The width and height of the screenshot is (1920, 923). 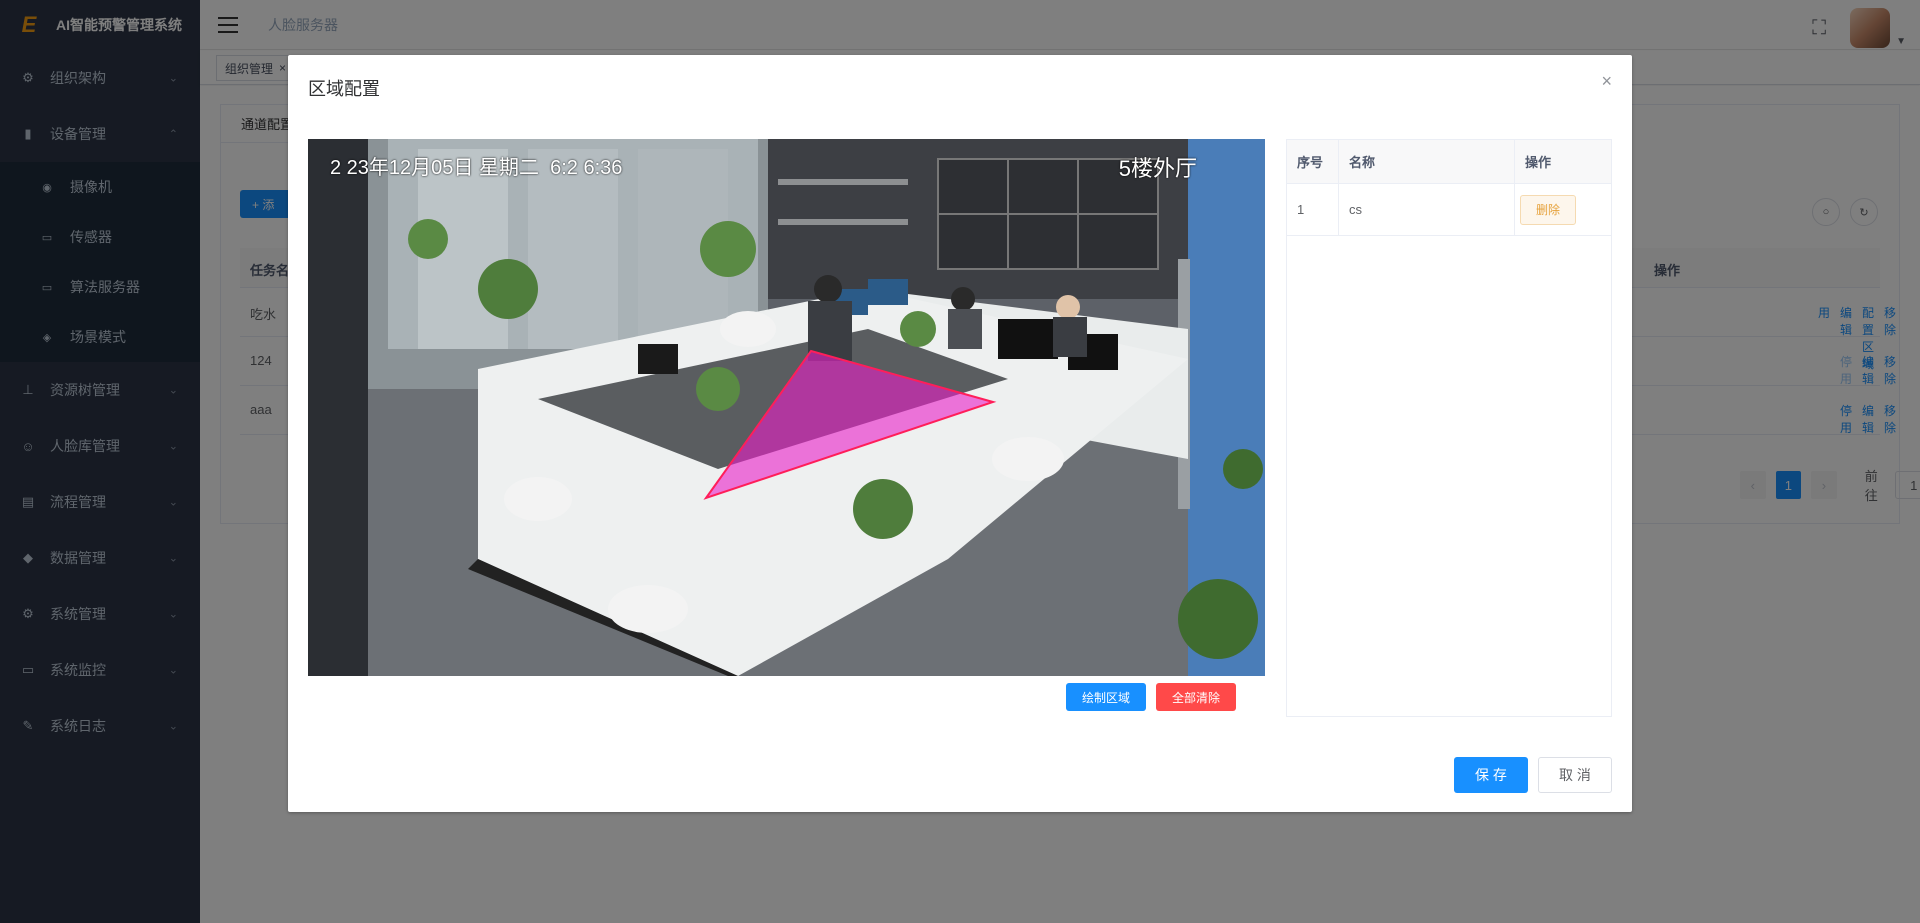 I want to click on table-row: 1 cs 删除, so click(x=1449, y=210).